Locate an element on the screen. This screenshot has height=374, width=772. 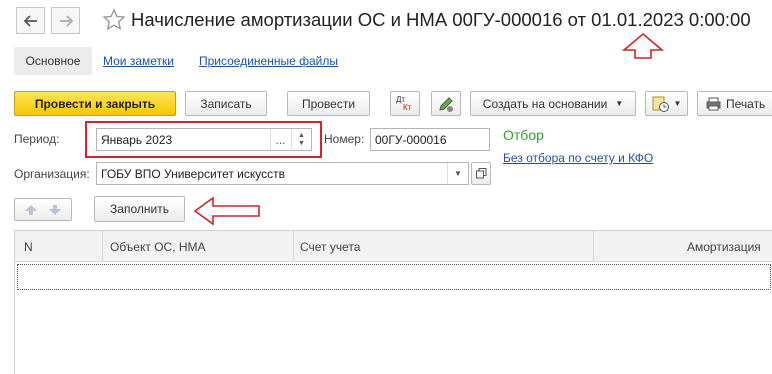
period-spin-buttons: ▲ ▼ is located at coordinates (301, 139).